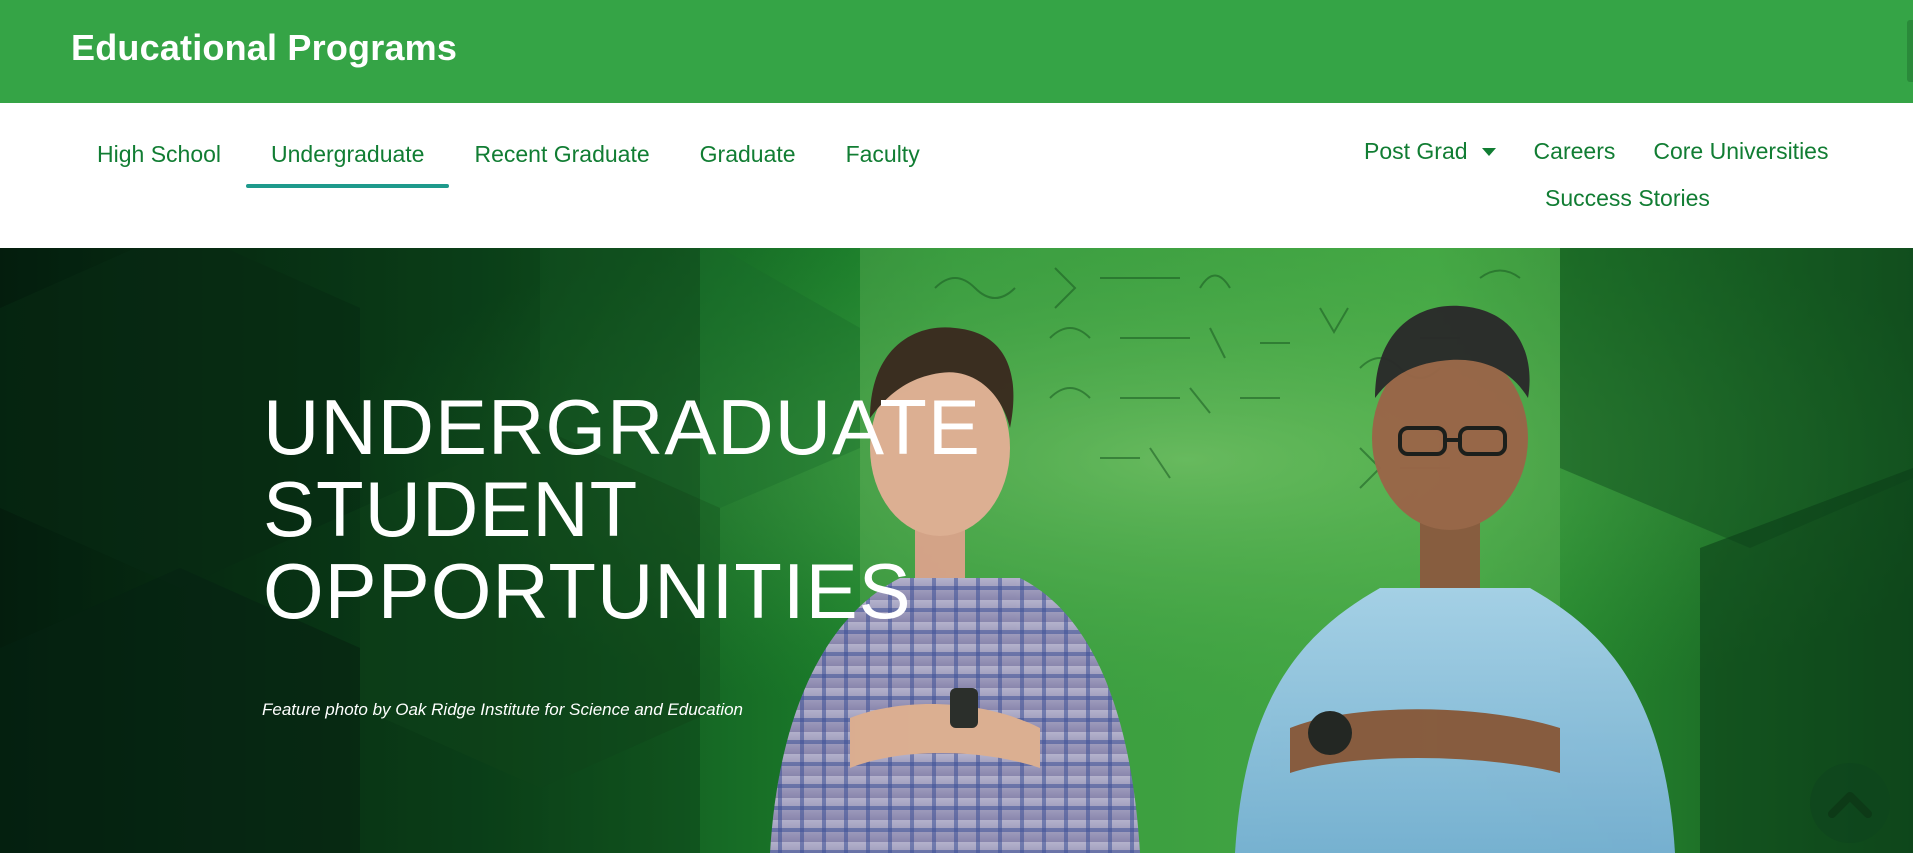  Describe the element at coordinates (1416, 151) in the screenshot. I see `post-grad-label: Post Grad` at that location.